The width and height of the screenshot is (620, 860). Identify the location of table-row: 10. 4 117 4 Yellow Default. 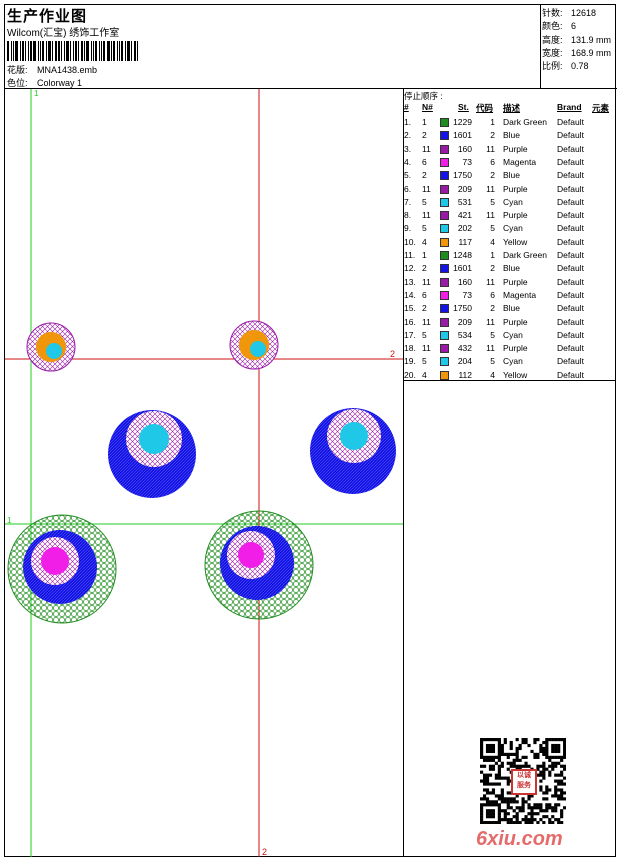
(510, 242).